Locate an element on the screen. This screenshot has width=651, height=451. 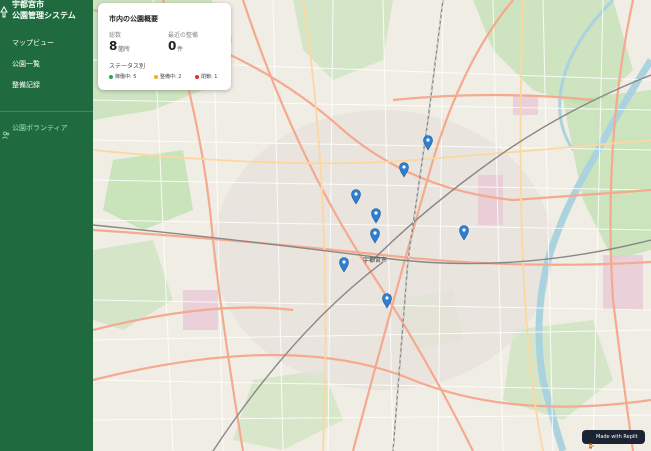
sidebar: 宇都宮市 公園管理システム マップビュー 公園一覧 整備記録 公園ボランティア is located at coordinates (46, 225).